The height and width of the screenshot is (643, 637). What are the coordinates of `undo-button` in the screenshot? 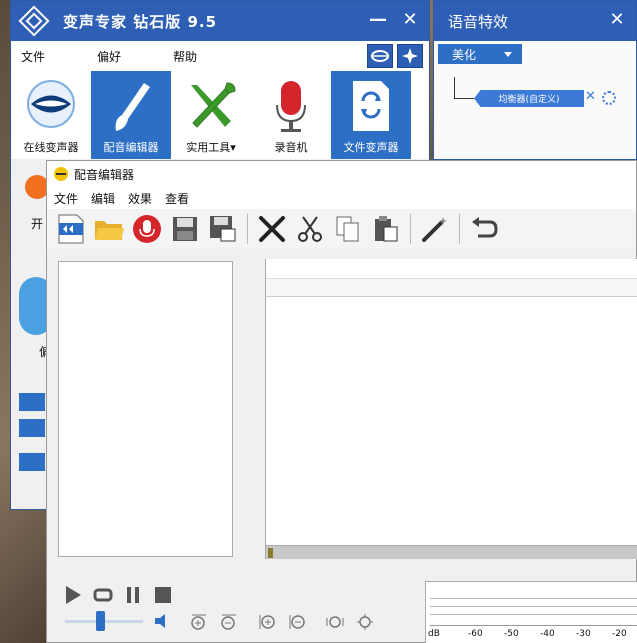 It's located at (484, 229).